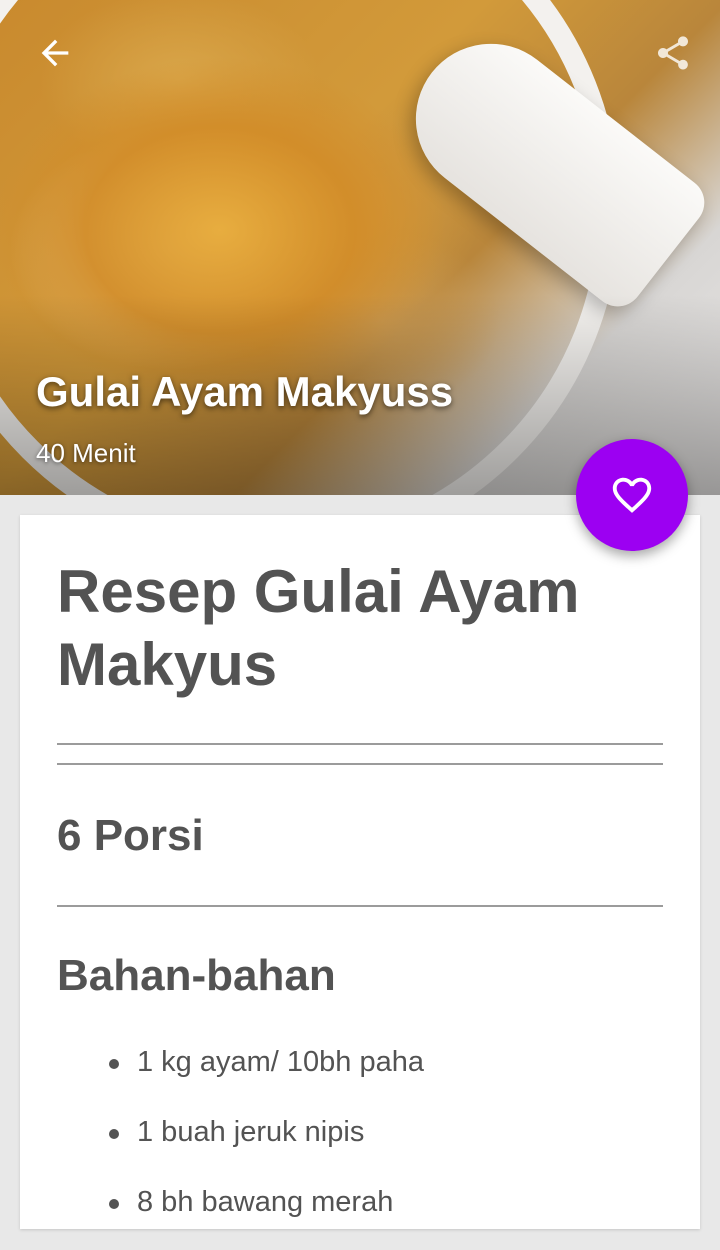 The height and width of the screenshot is (1250, 720). What do you see at coordinates (86, 453) in the screenshot?
I see `cooking-duration: 40 Menit` at bounding box center [86, 453].